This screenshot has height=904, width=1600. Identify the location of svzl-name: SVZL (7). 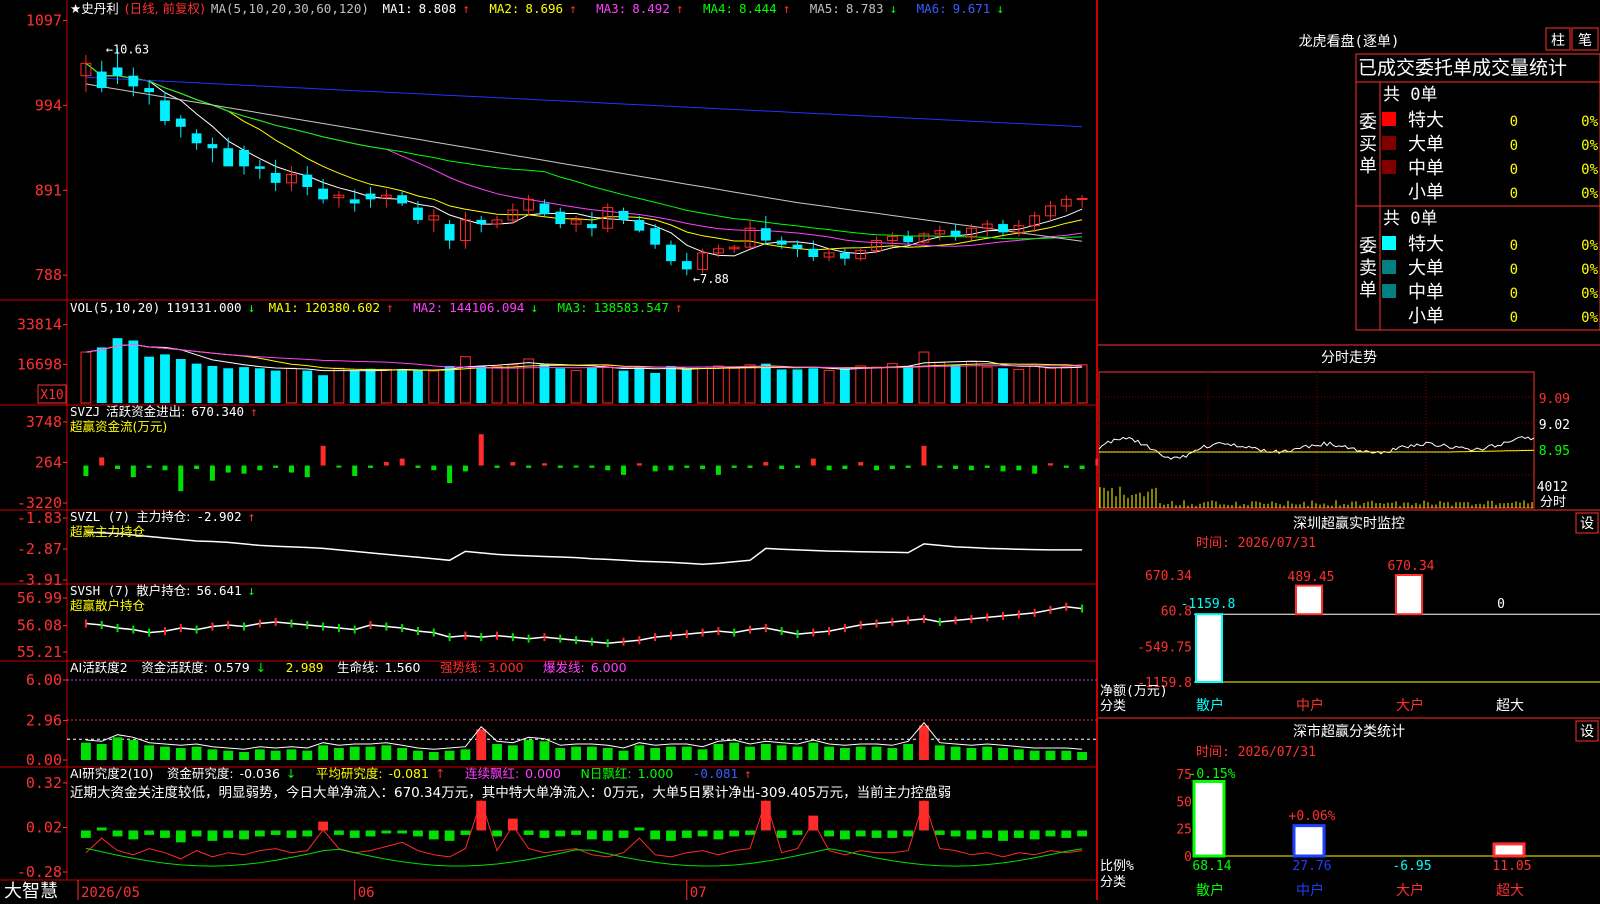
(100, 516).